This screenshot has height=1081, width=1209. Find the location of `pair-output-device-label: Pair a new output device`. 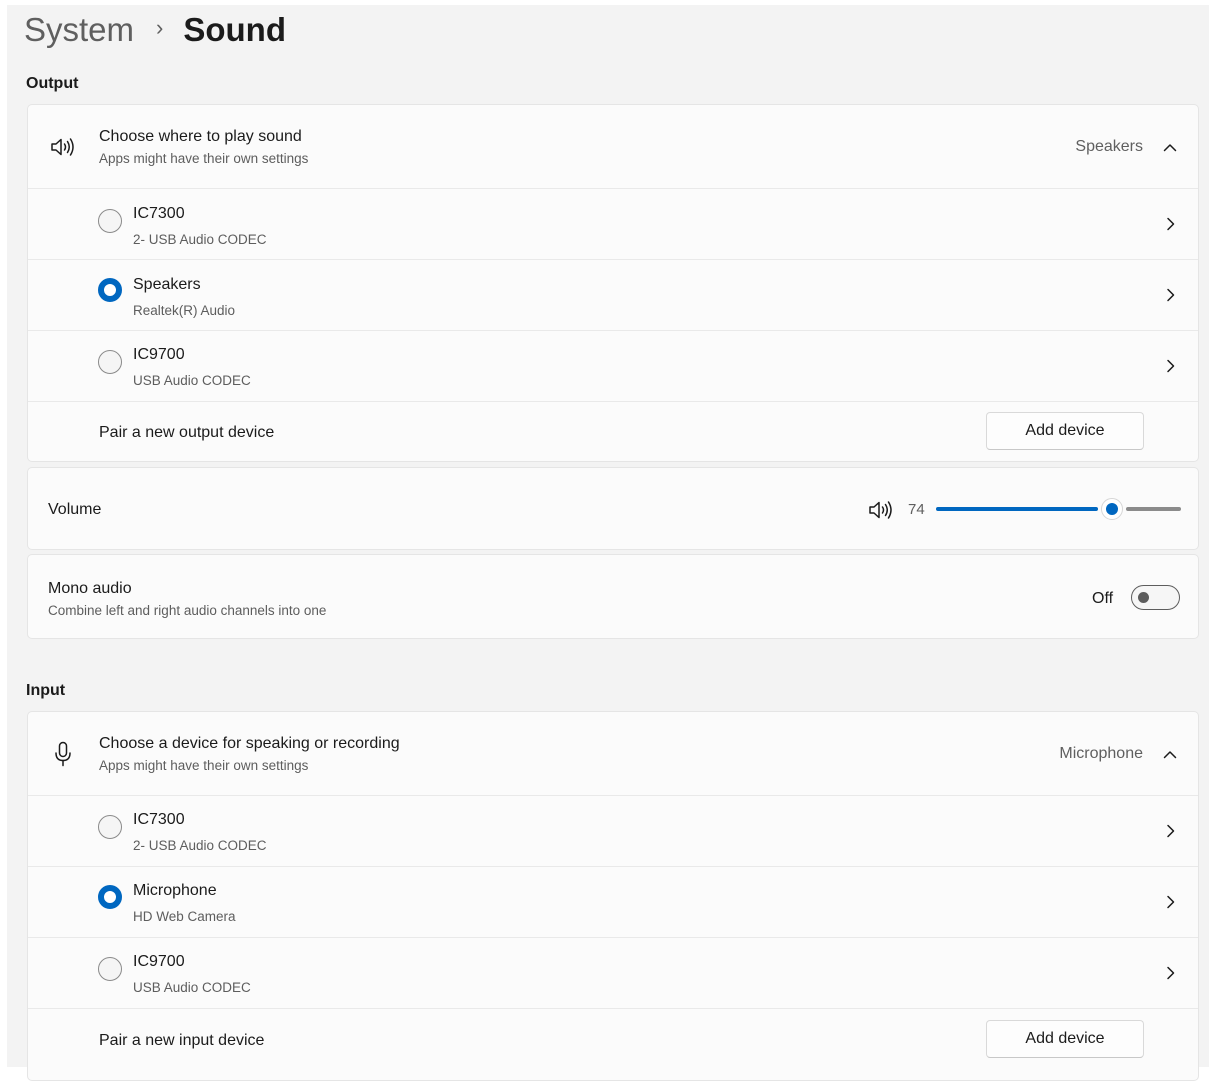

pair-output-device-label: Pair a new output device is located at coordinates (187, 432).